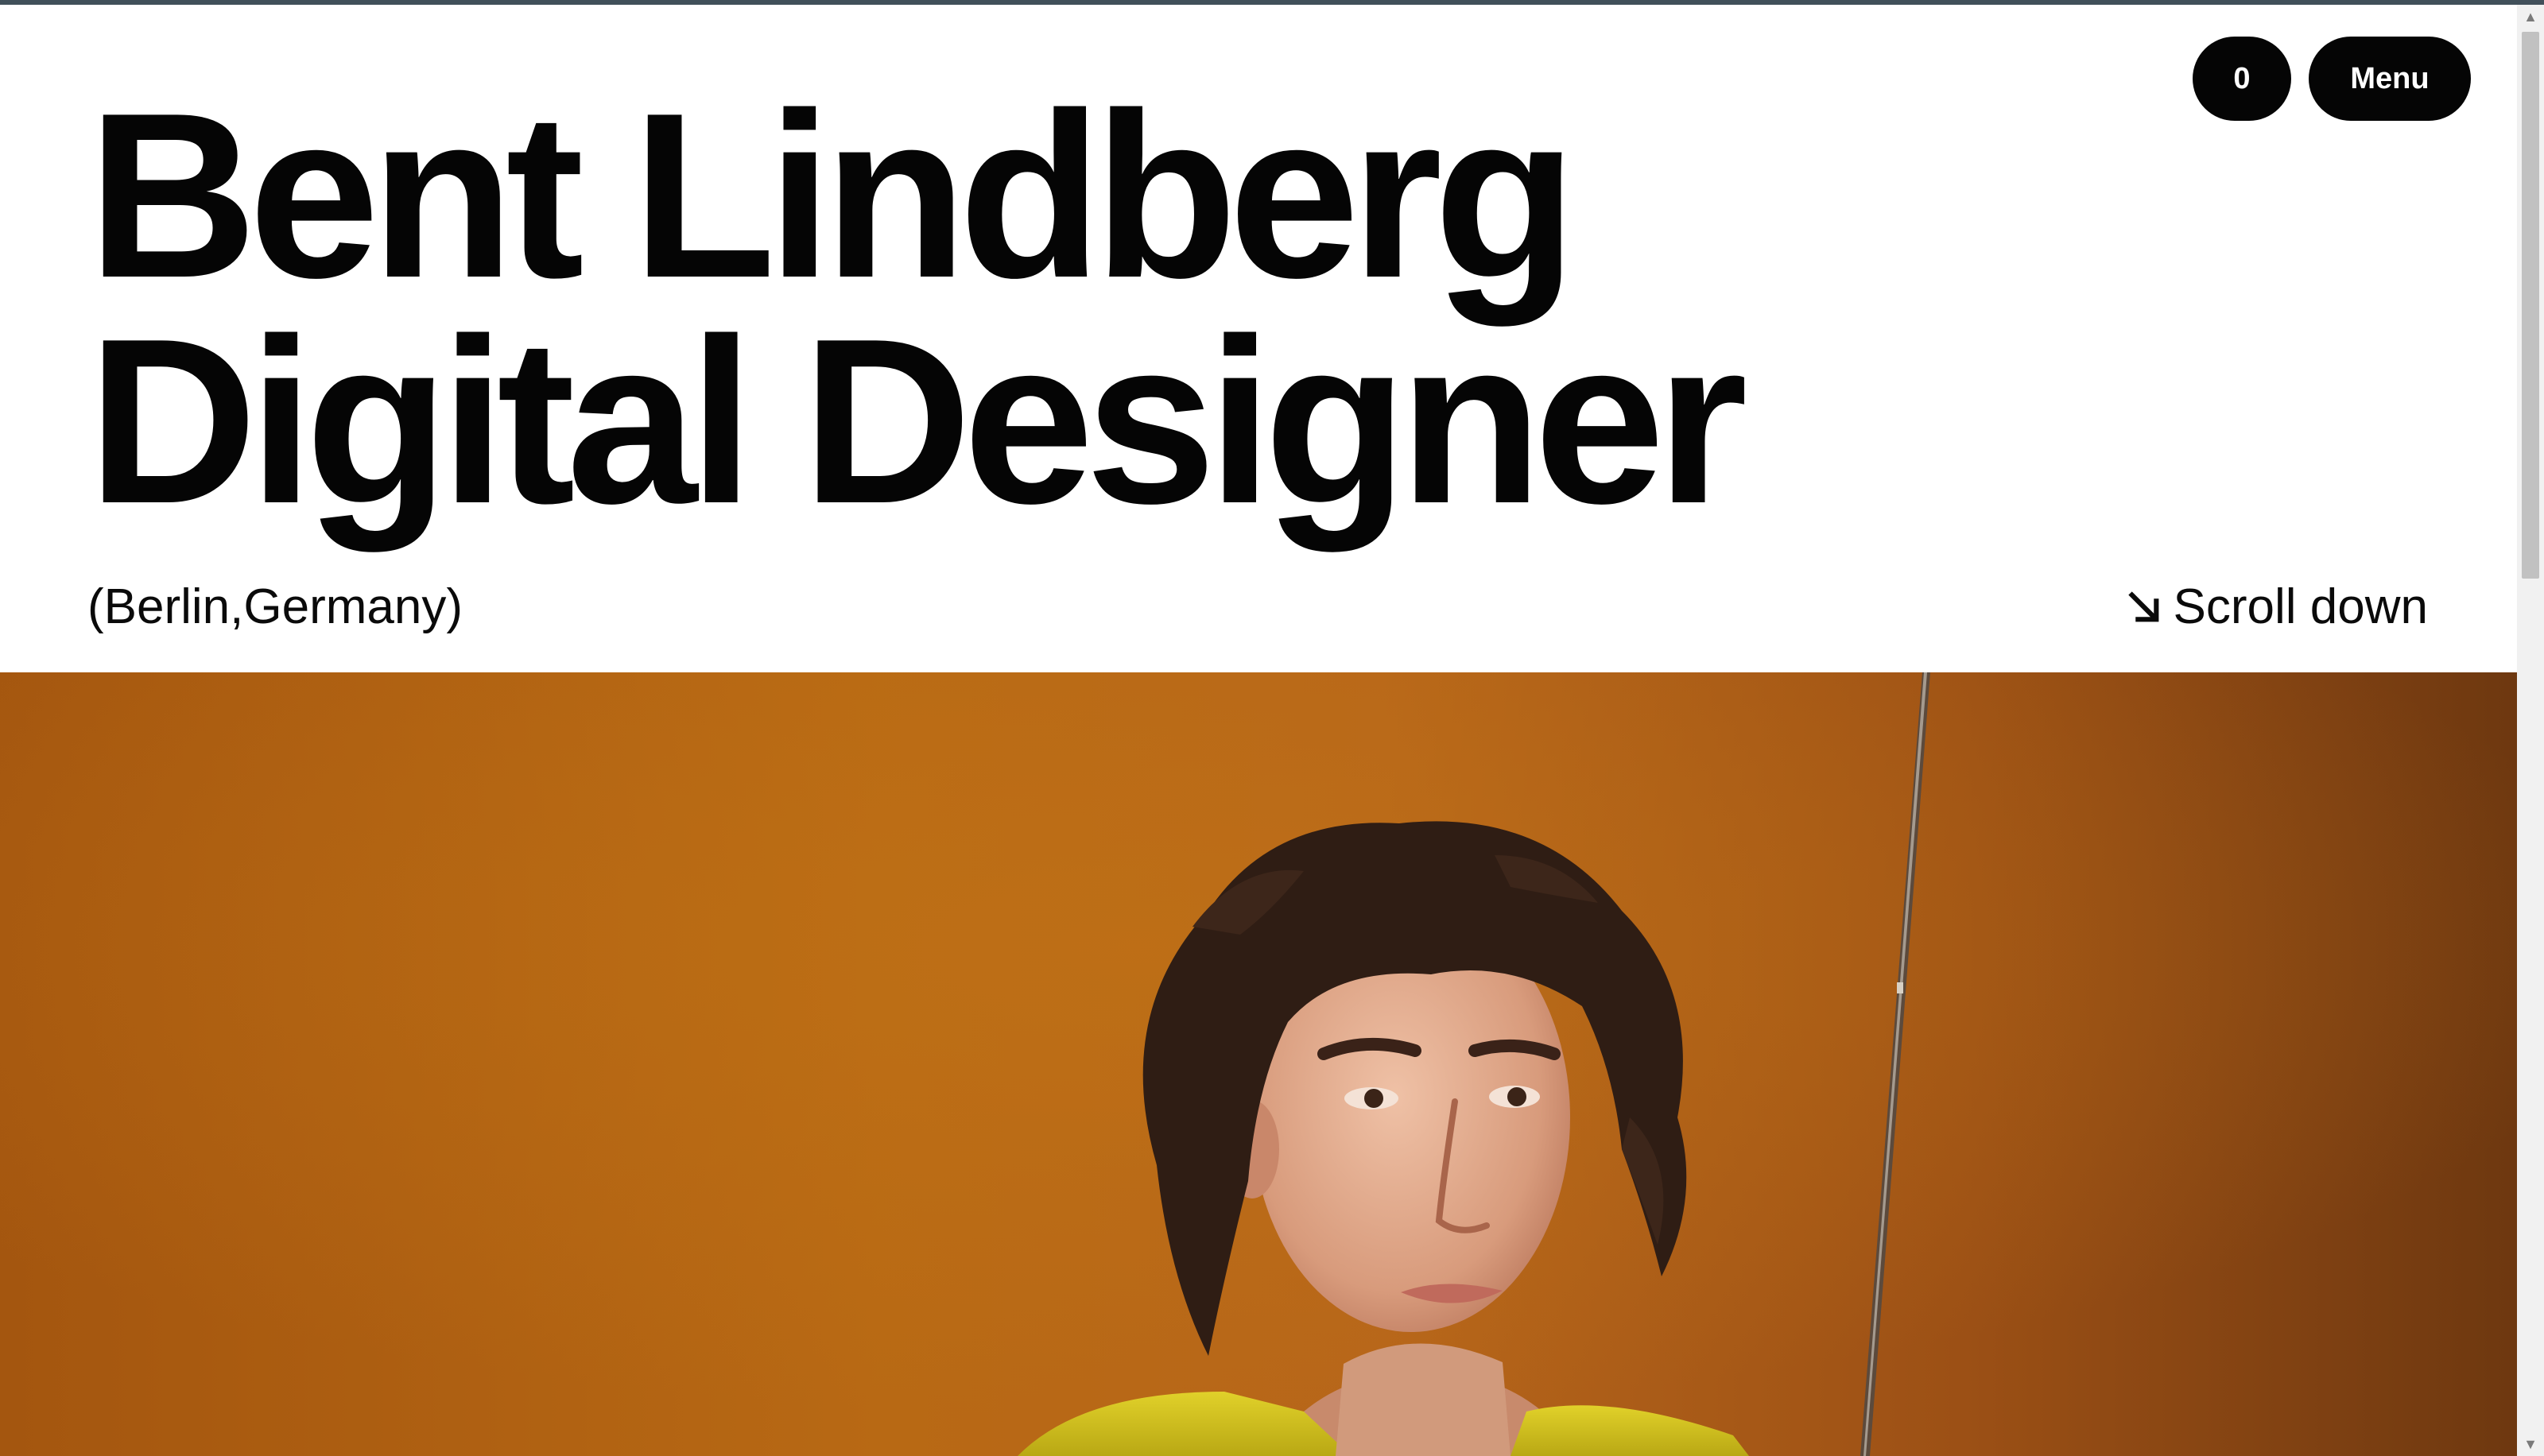  I want to click on location-text: (Berlin,Germany), so click(275, 606).